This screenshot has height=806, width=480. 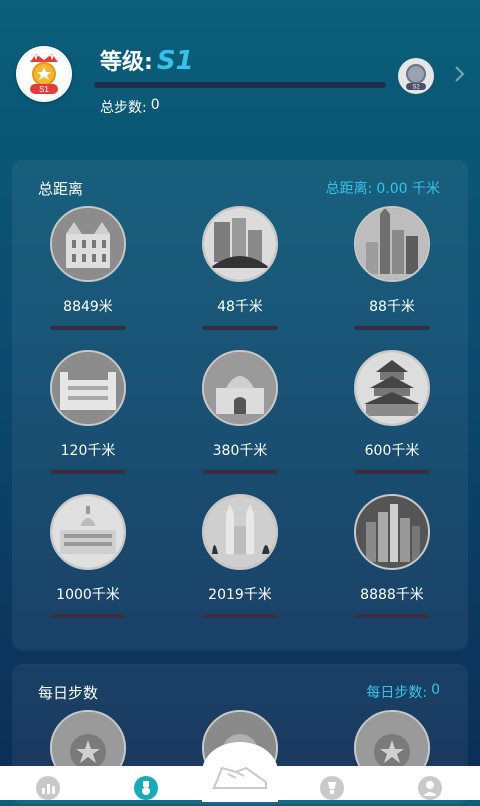 I want to click on total-steps: 总步数: 0, so click(x=130, y=107).